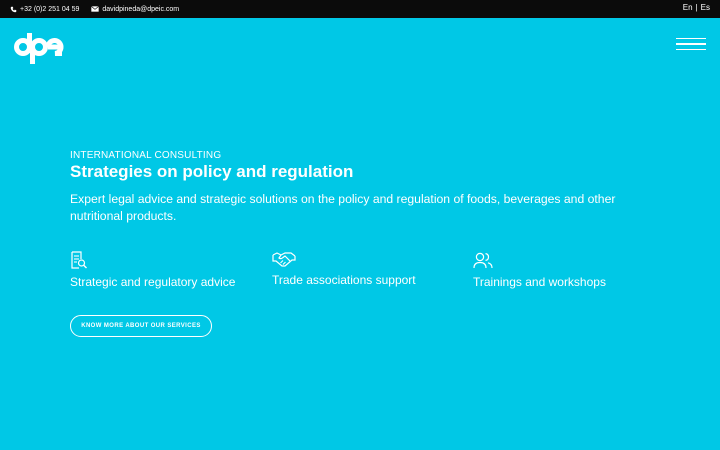 This screenshot has width=720, height=450. I want to click on email-icon, so click(95, 9).